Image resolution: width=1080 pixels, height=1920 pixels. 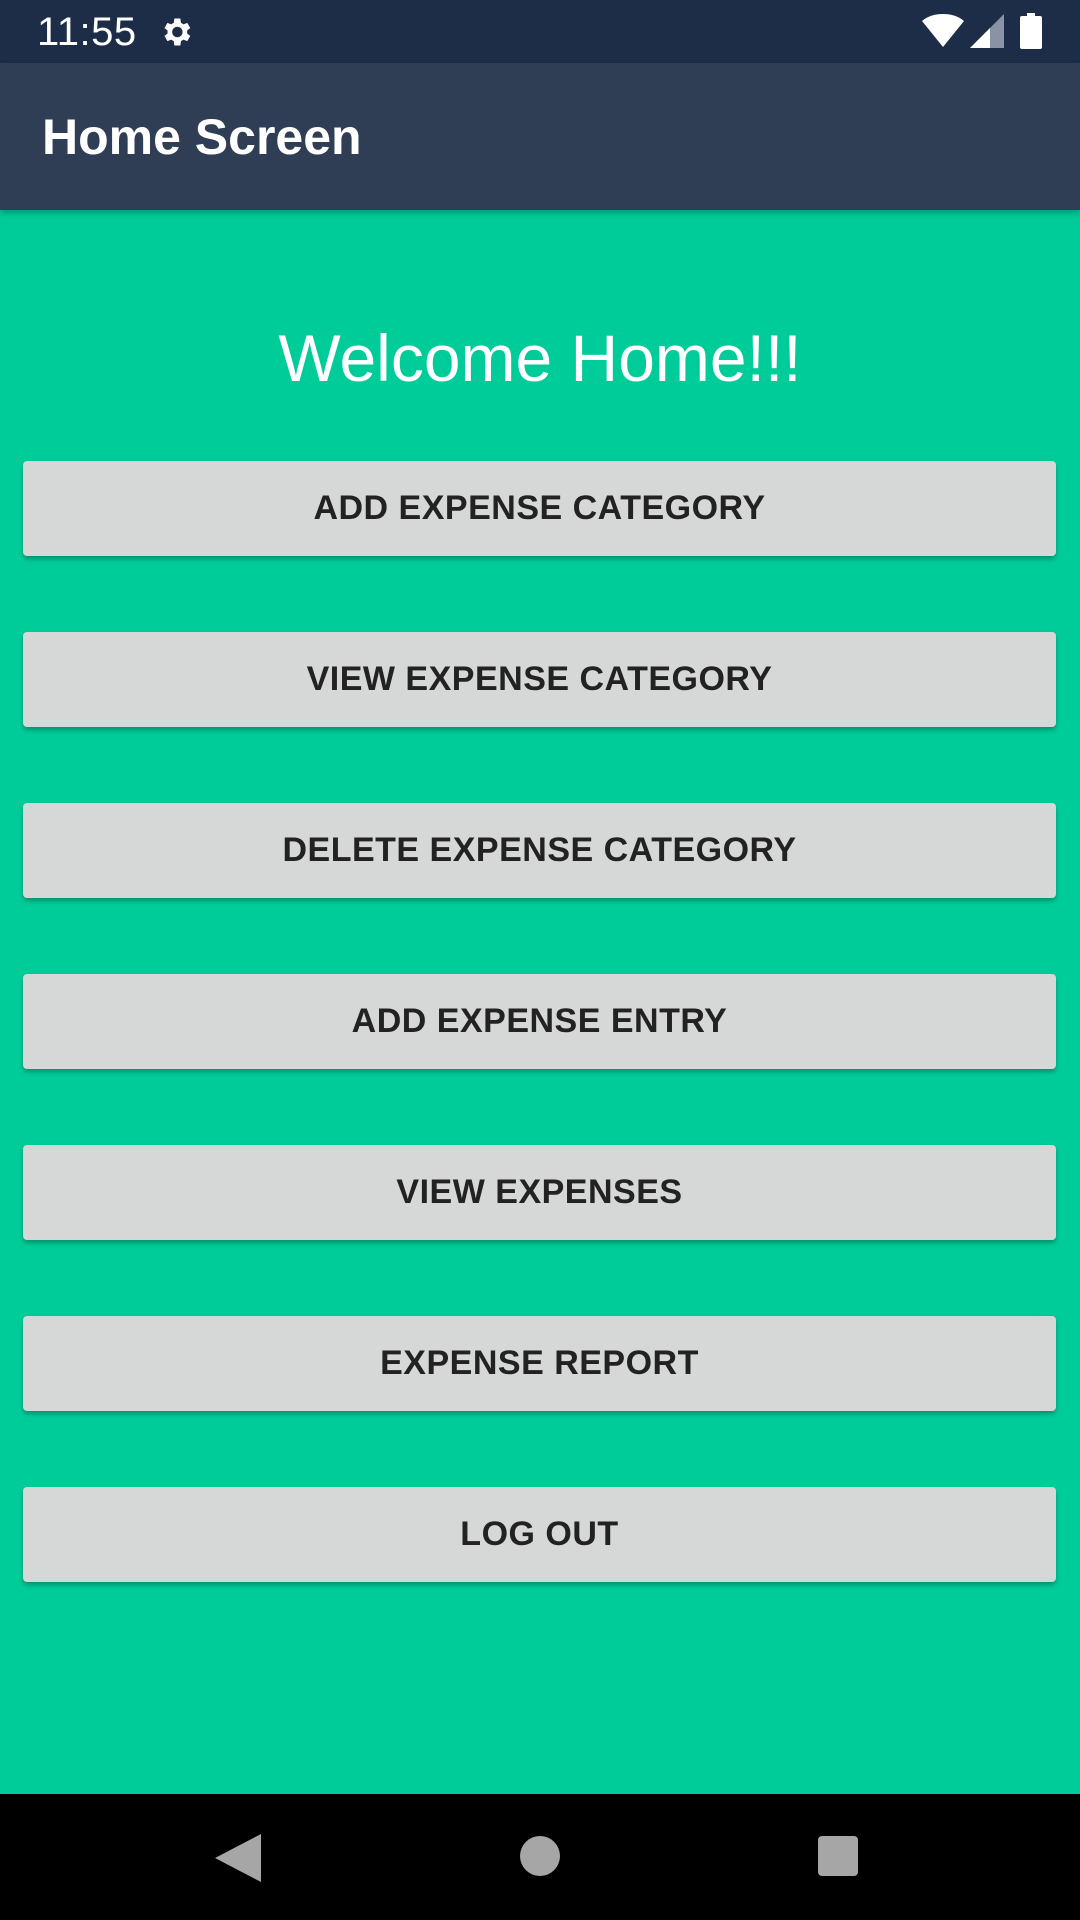 I want to click on delete-expense-category-button: DELETE EXPENSE CATEGORY, so click(x=539, y=850).